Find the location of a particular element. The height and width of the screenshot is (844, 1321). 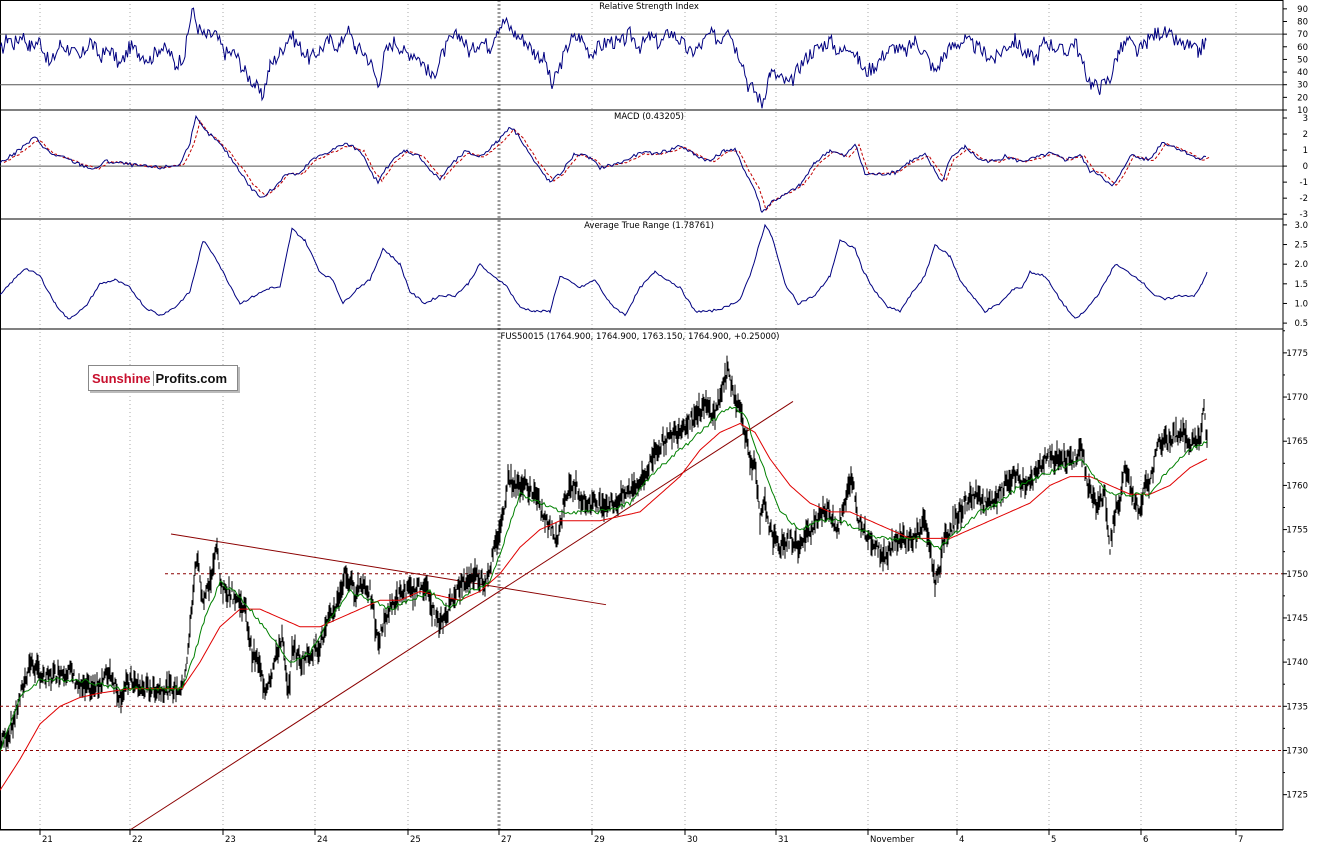

sunshine-profits-logo: Sunshine Profits.com is located at coordinates (163, 378).